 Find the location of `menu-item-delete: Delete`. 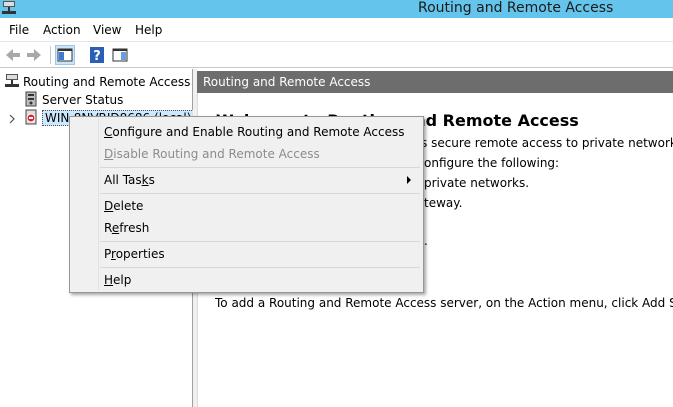

menu-item-delete: Delete is located at coordinates (246, 206).